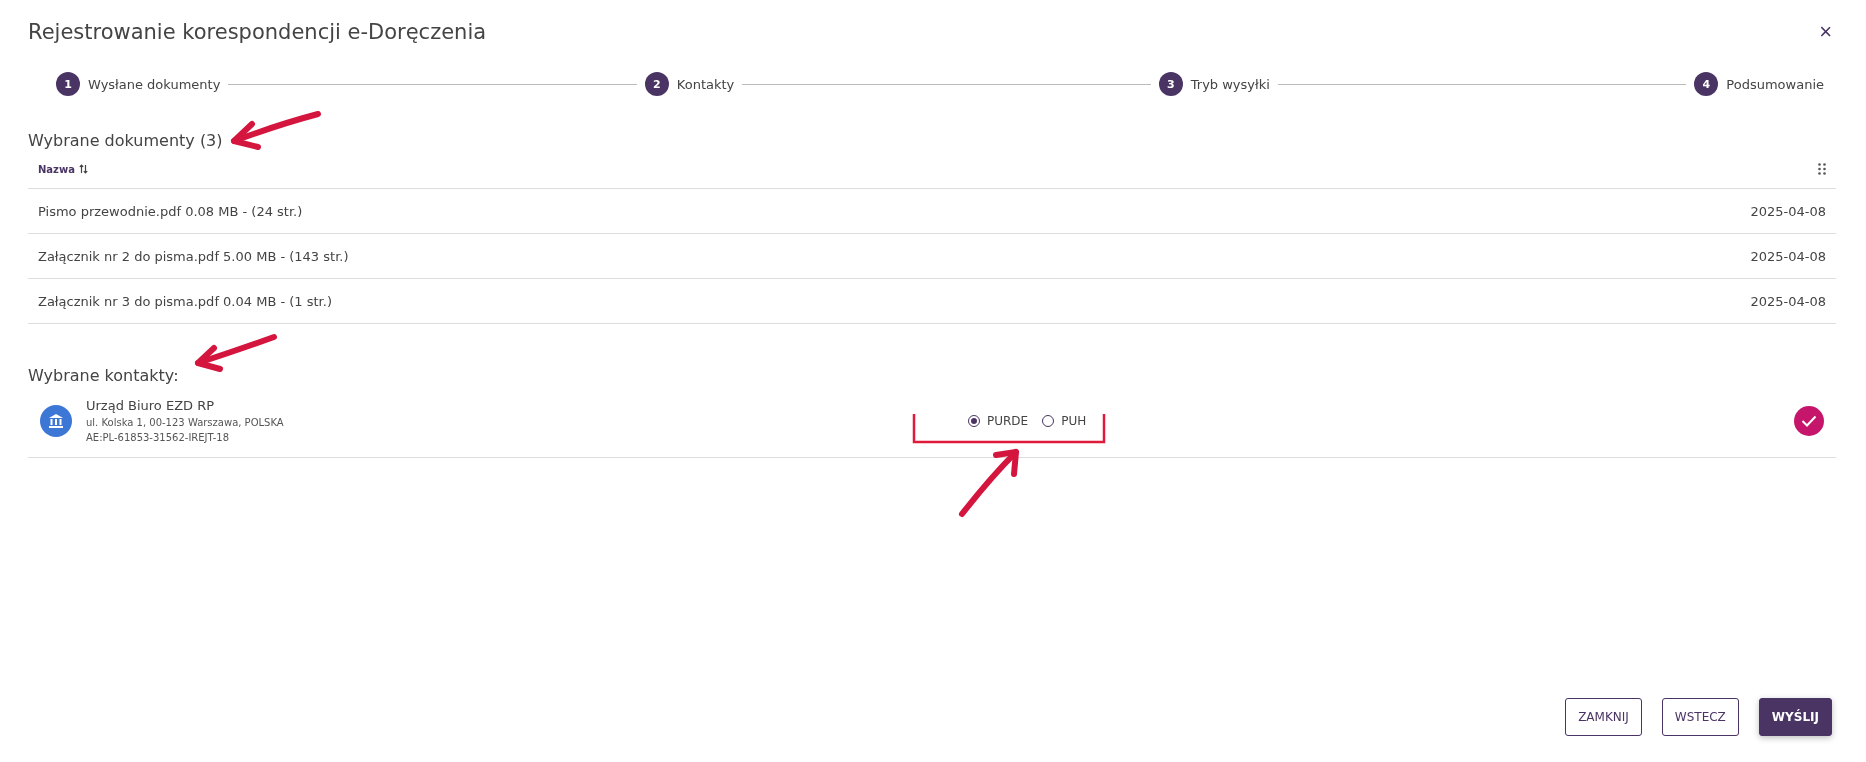  What do you see at coordinates (56, 169) in the screenshot?
I see `column-header: Nazwa` at bounding box center [56, 169].